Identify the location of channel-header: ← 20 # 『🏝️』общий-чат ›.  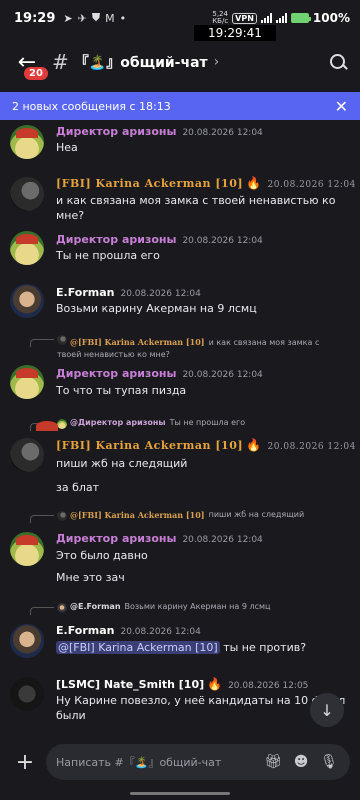
(180, 62).